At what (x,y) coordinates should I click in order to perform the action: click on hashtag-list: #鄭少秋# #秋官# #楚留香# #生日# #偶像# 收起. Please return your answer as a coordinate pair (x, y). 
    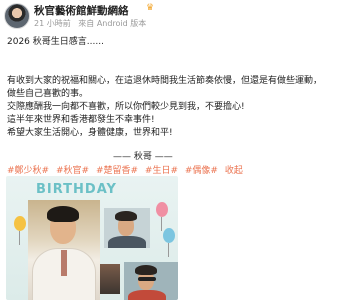
    Looking at the image, I should click on (127, 169).